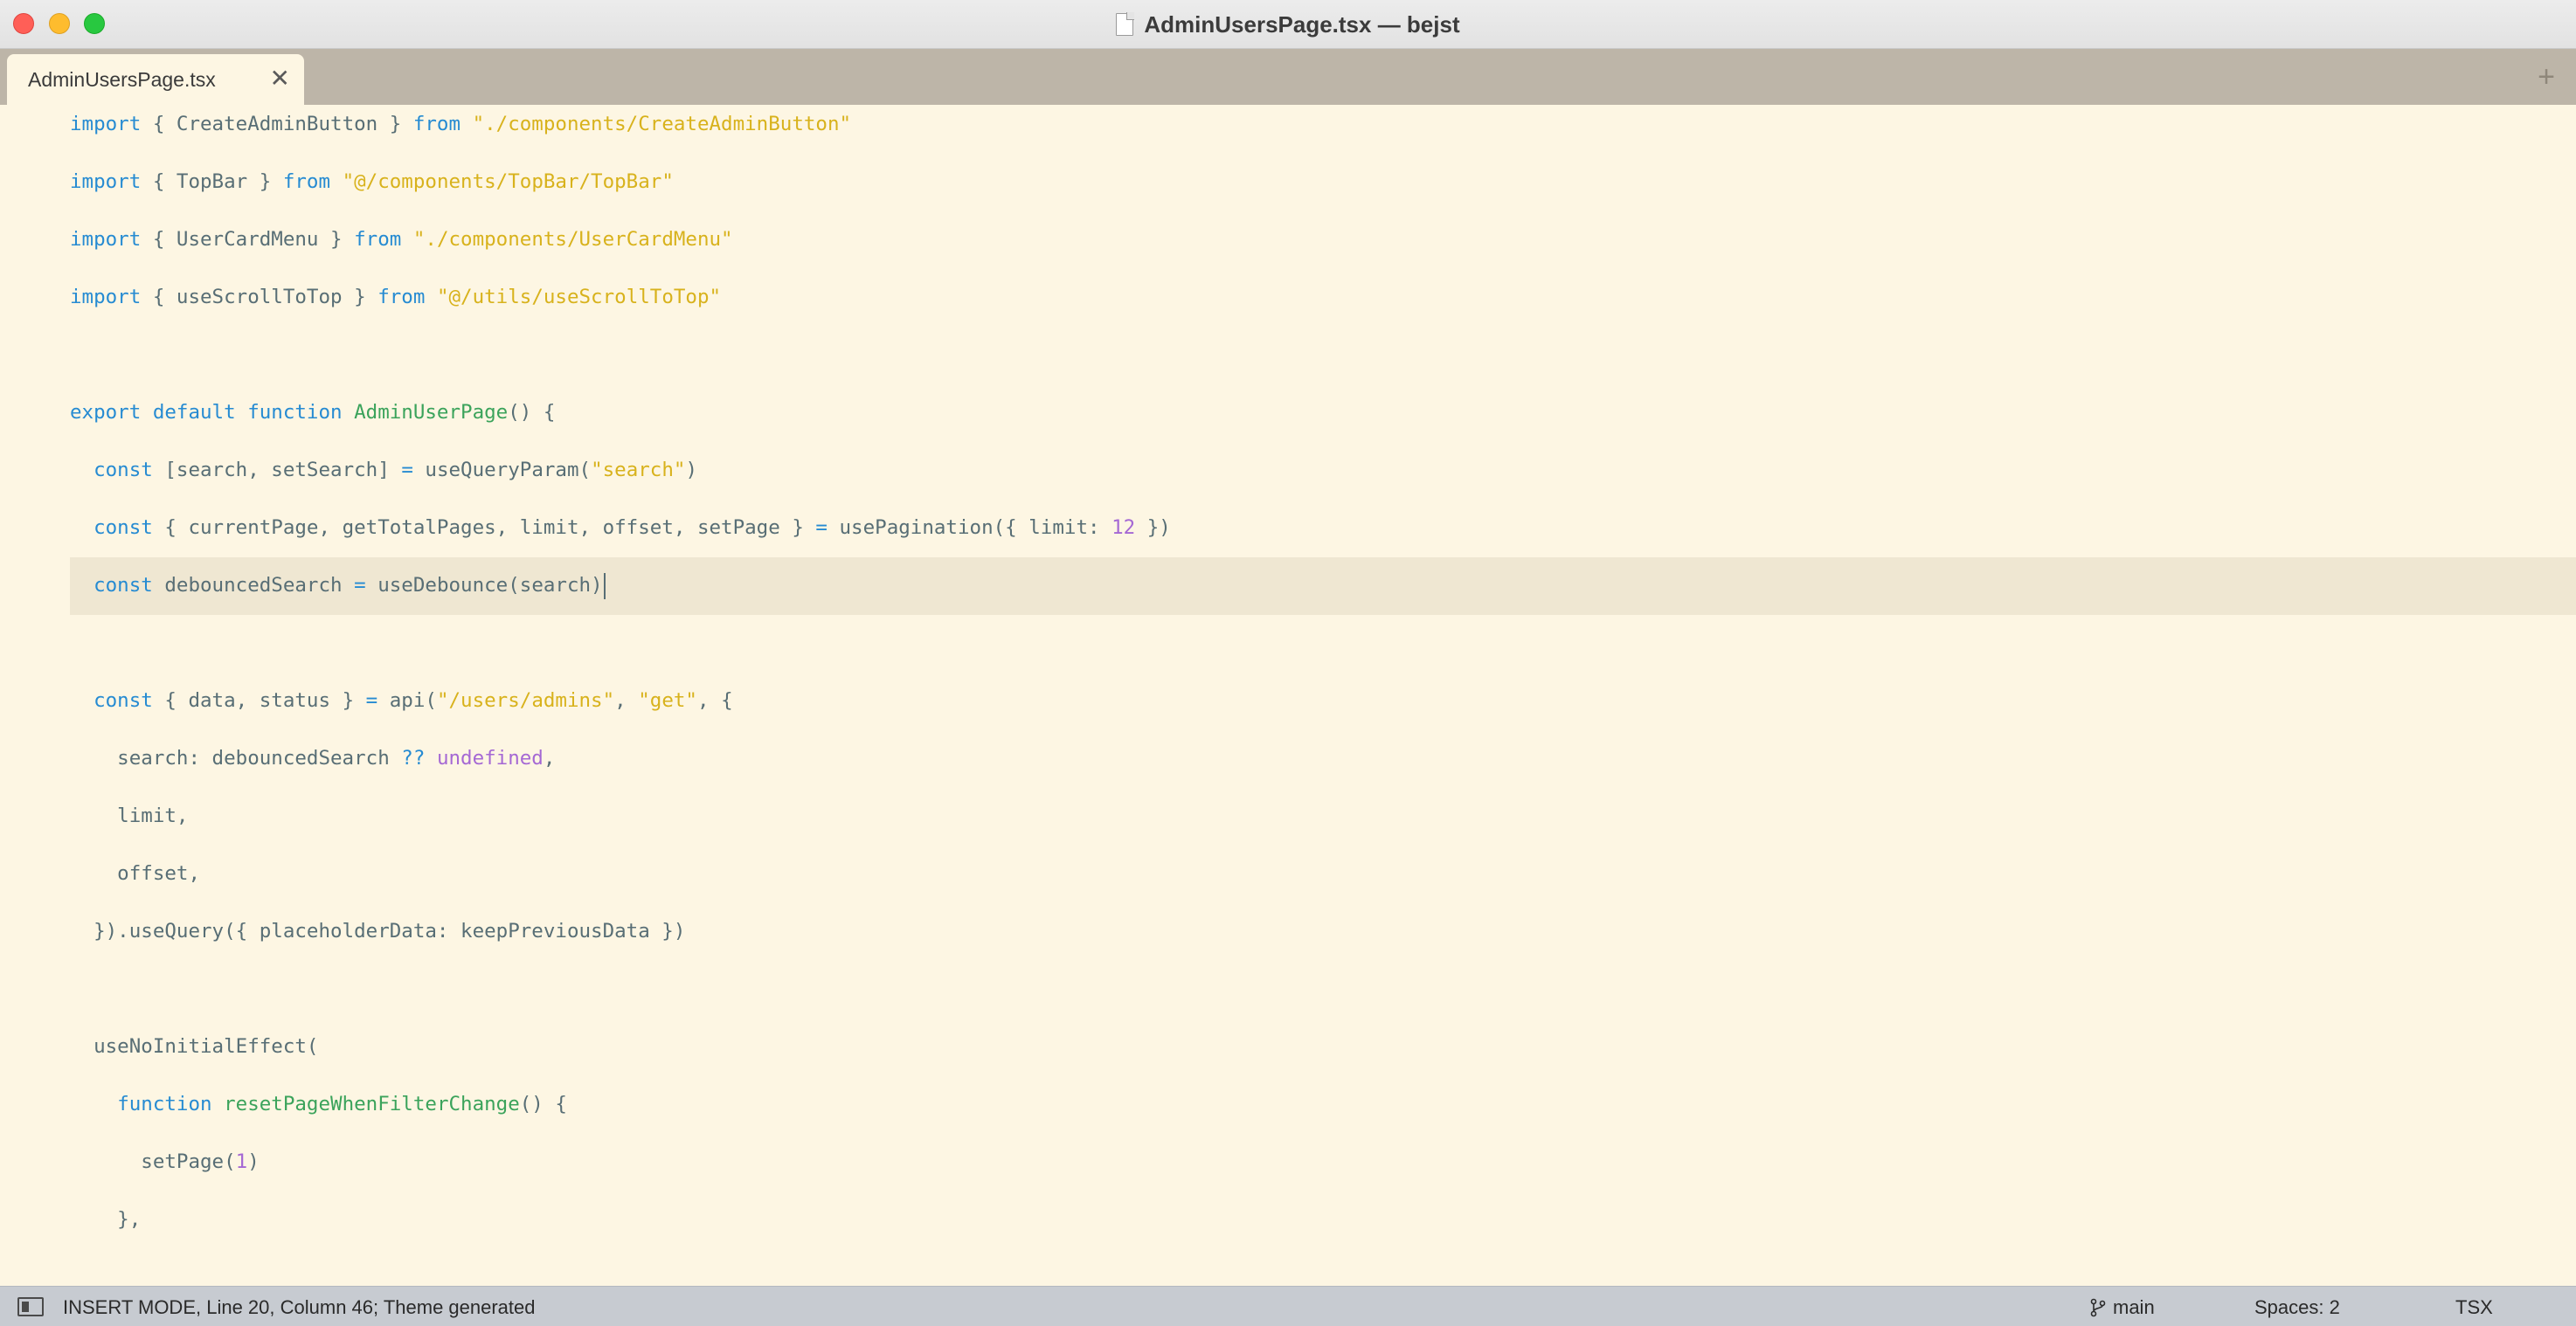  I want to click on code-token: 1, so click(241, 1161).